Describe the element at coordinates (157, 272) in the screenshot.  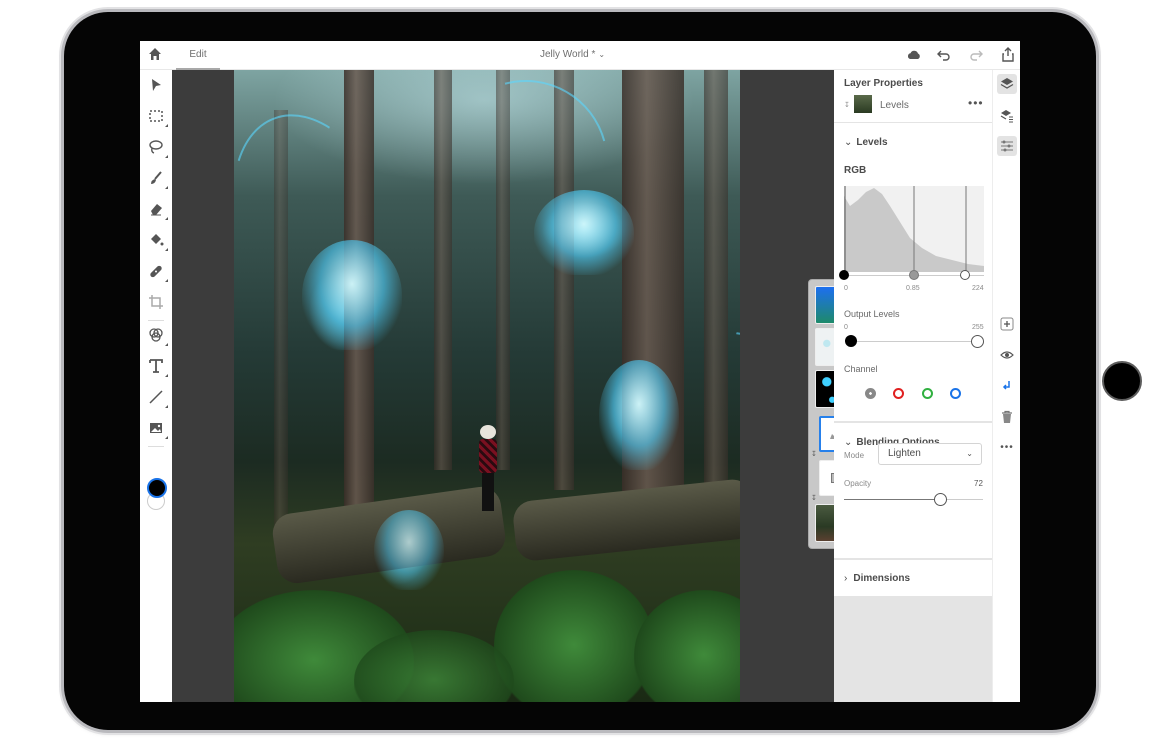
I see `healing-bandage-icon` at that location.